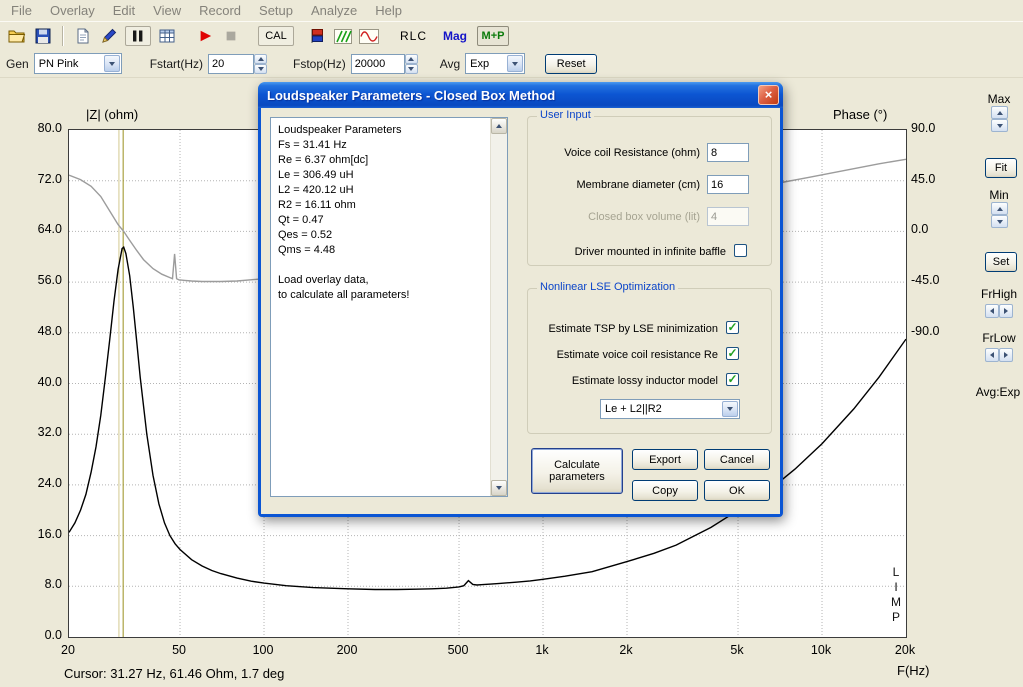 The width and height of the screenshot is (1023, 687). I want to click on menu-item-edit: Edit, so click(124, 10).